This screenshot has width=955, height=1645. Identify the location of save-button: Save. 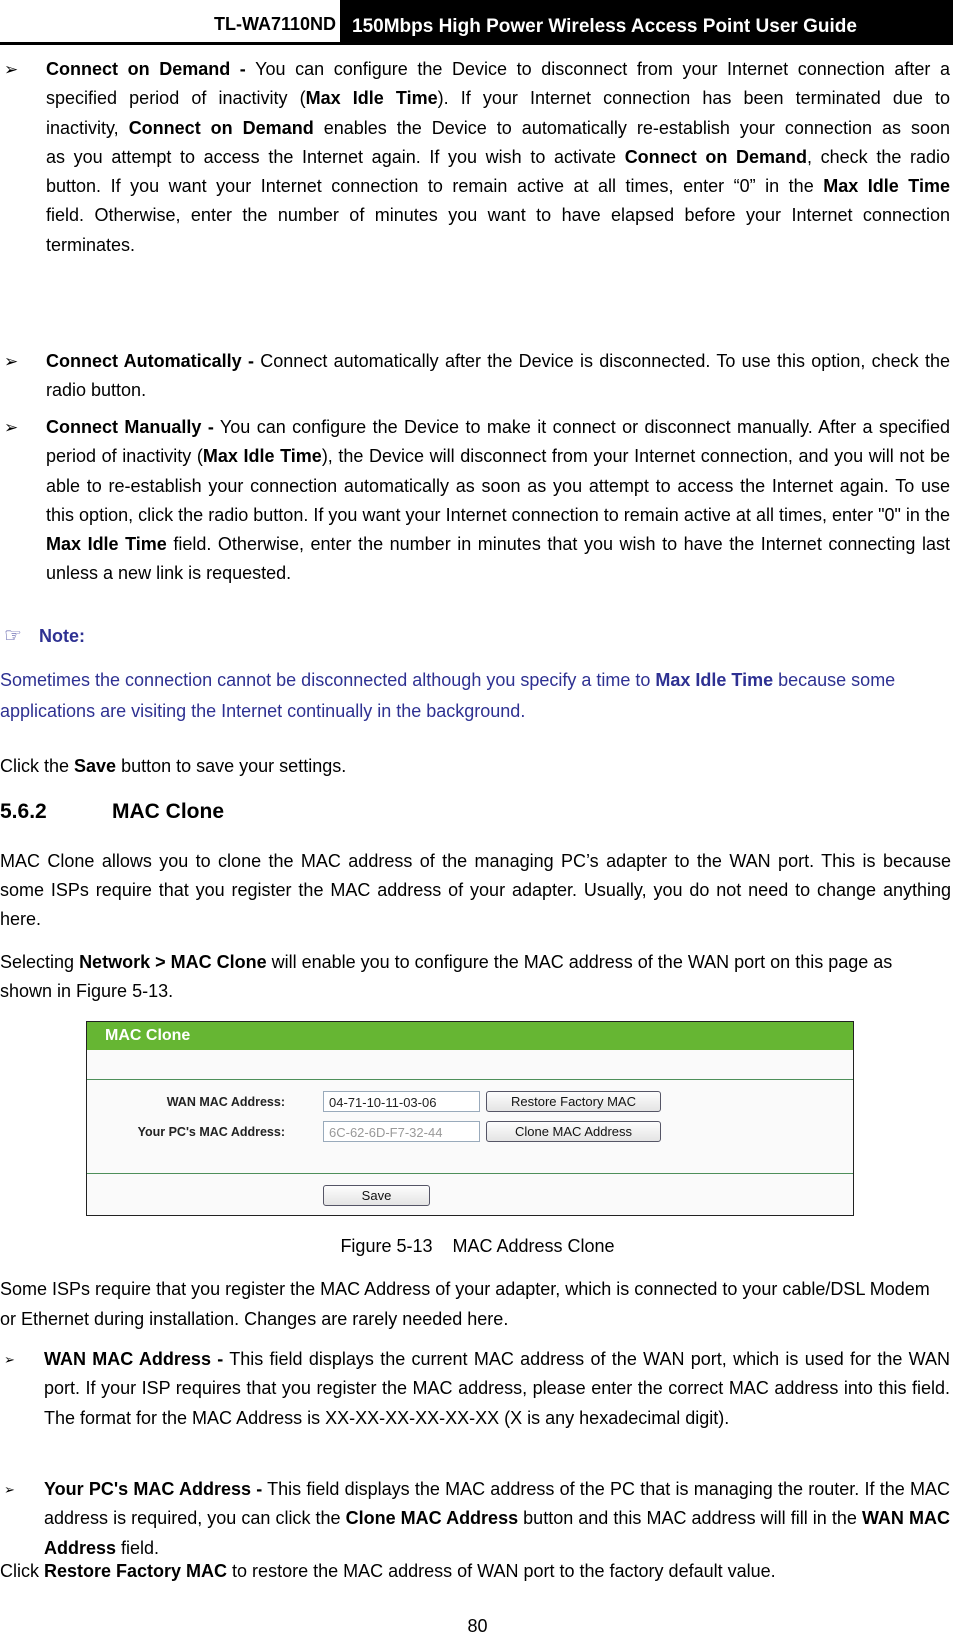
(376, 1195).